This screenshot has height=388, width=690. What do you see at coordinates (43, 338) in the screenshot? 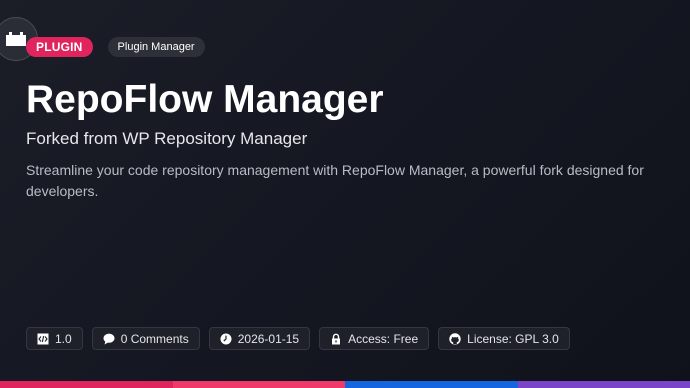
I see `code-file-icon` at bounding box center [43, 338].